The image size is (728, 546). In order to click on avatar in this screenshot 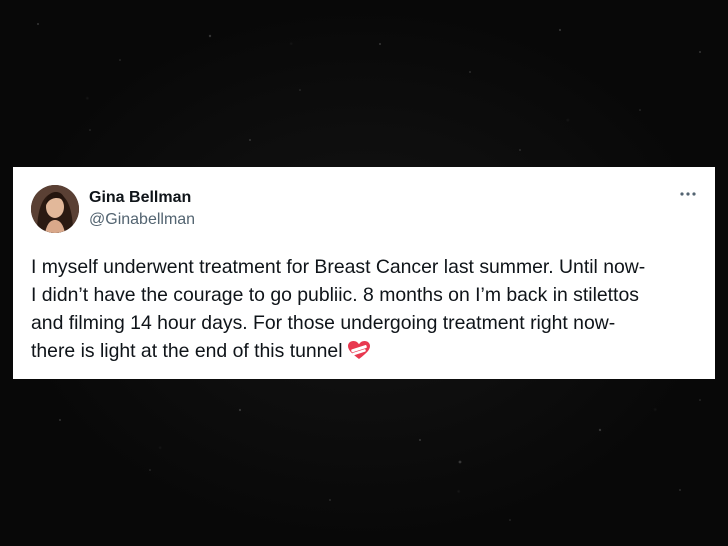, I will do `click(55, 209)`.